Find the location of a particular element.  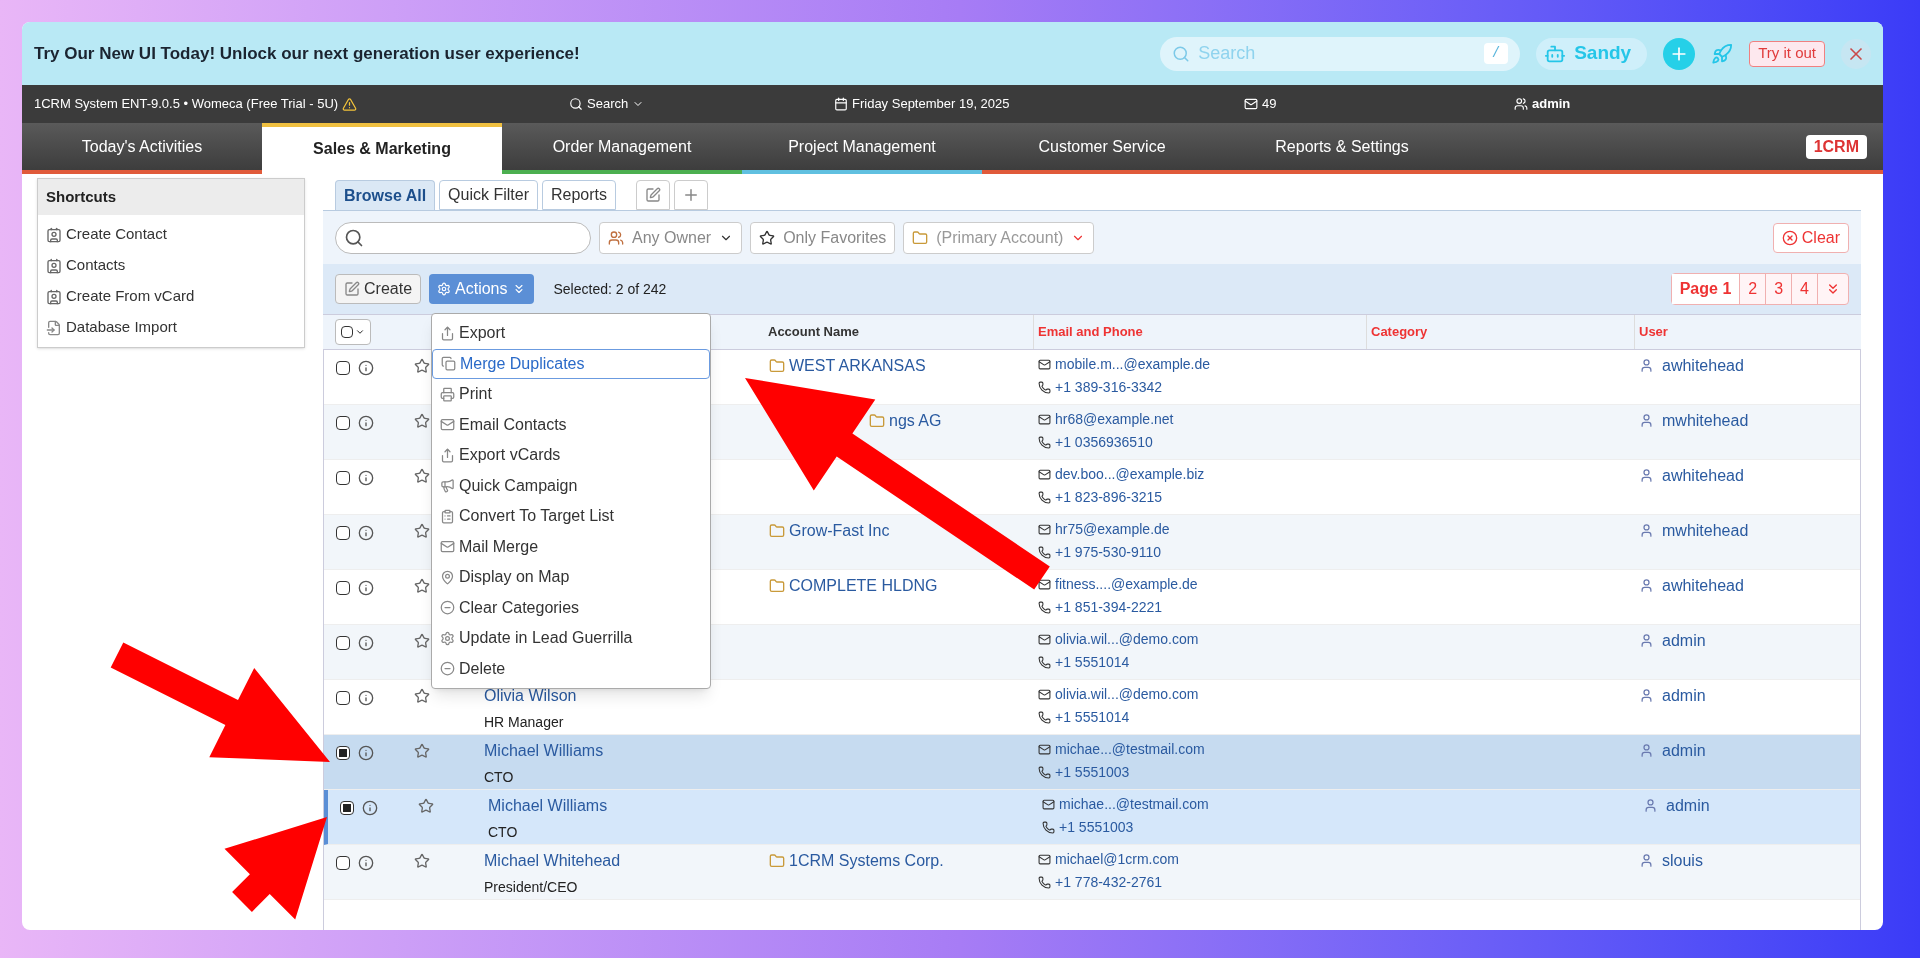

view-tab: Reports is located at coordinates (579, 195).